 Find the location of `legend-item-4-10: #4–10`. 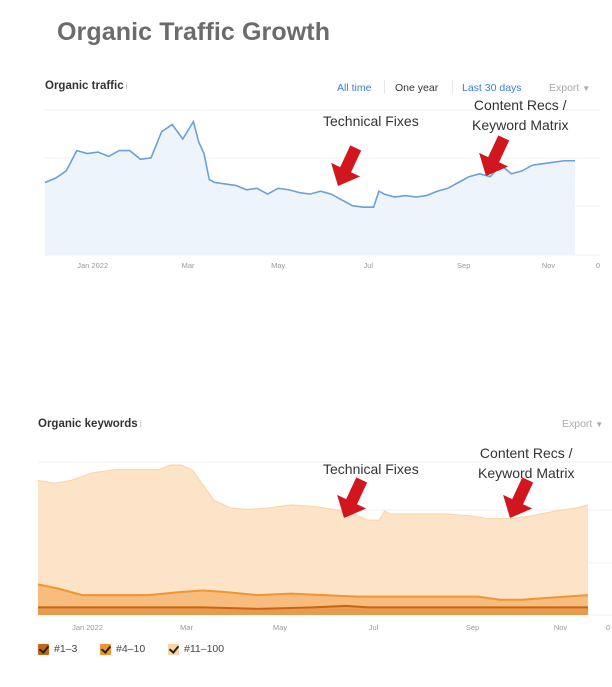

legend-item-4-10: #4–10 is located at coordinates (122, 649).